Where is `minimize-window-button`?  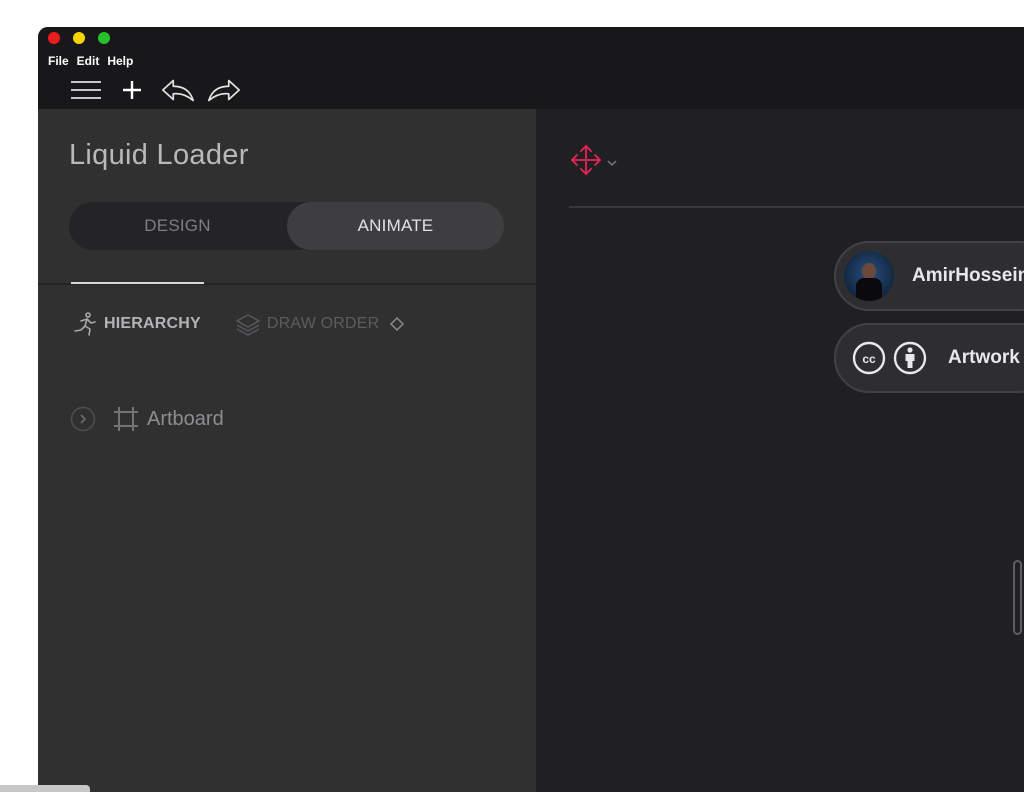
minimize-window-button is located at coordinates (79, 38).